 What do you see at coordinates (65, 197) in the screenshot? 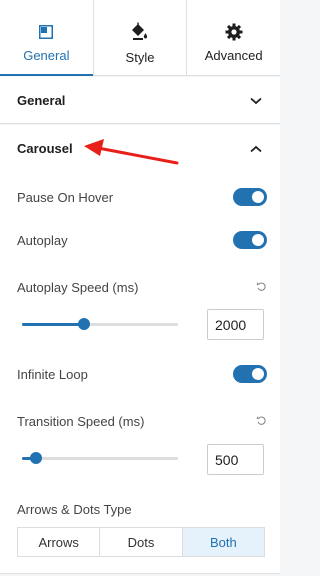
I see `control-label: Pause On Hover` at bounding box center [65, 197].